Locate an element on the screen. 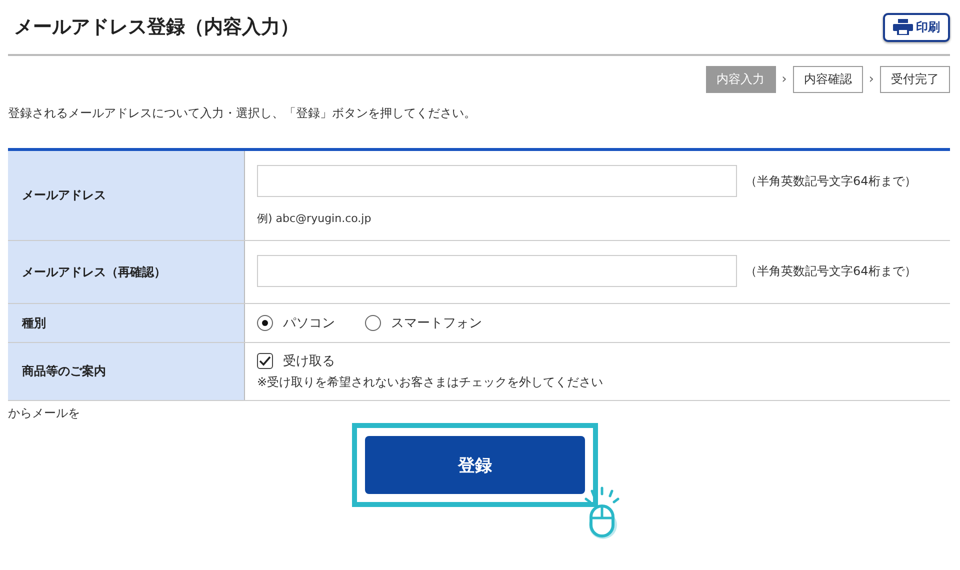  print-button: 印刷 is located at coordinates (916, 27).